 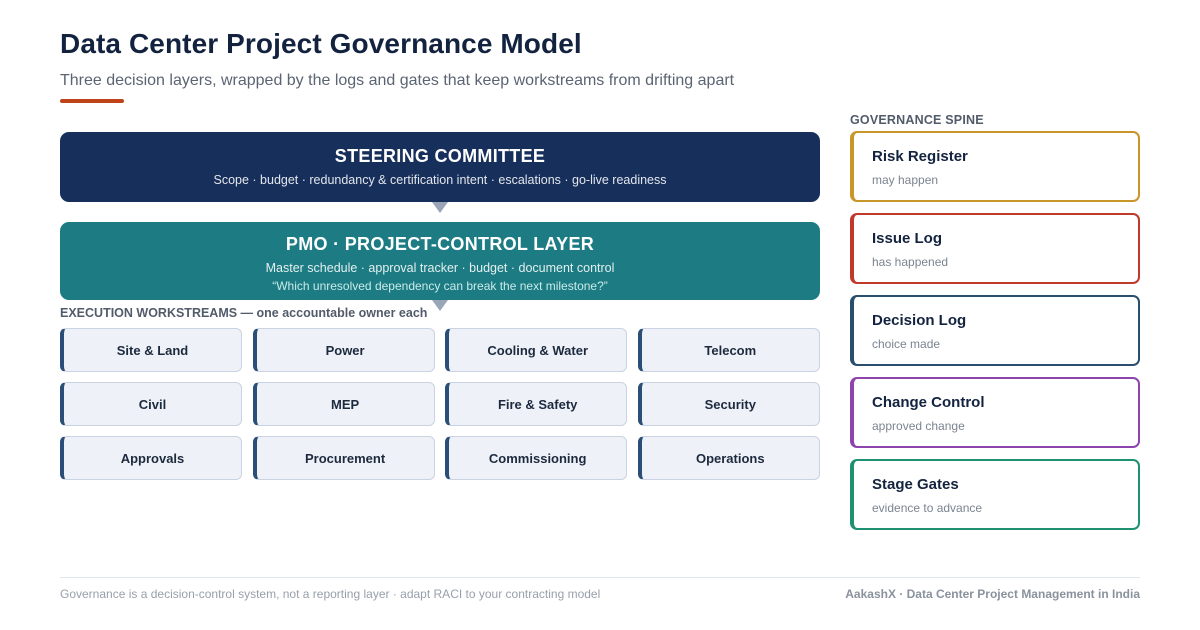 What do you see at coordinates (995, 412) in the screenshot?
I see `change-control-card: Change Control approved change` at bounding box center [995, 412].